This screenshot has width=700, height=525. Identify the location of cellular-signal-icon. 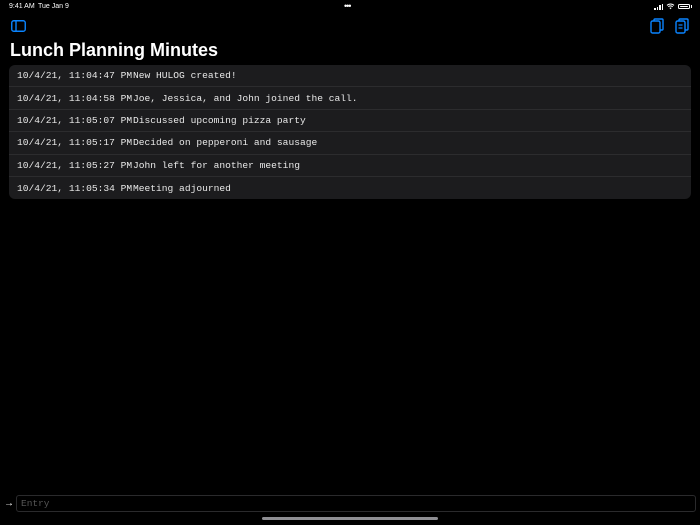
(658, 6).